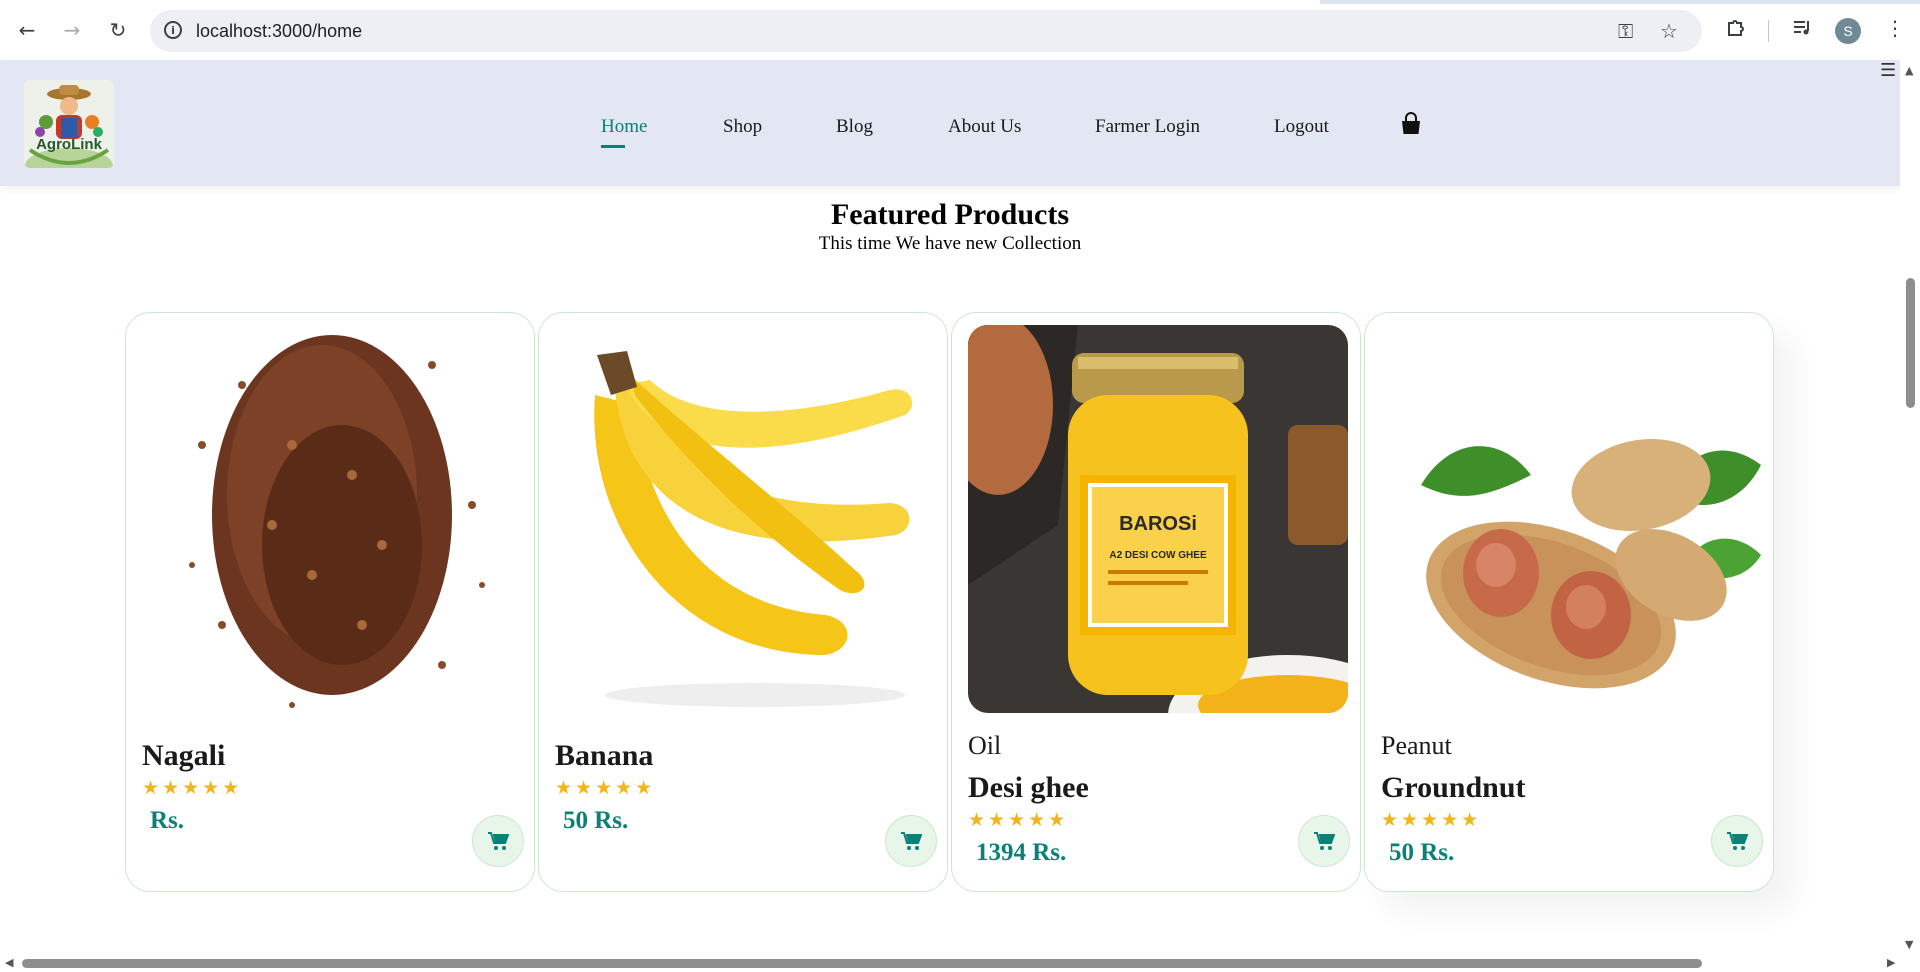 Image resolution: width=1920 pixels, height=972 pixels. I want to click on scroll-right-arrow-icon: ▶, so click(1891, 962).